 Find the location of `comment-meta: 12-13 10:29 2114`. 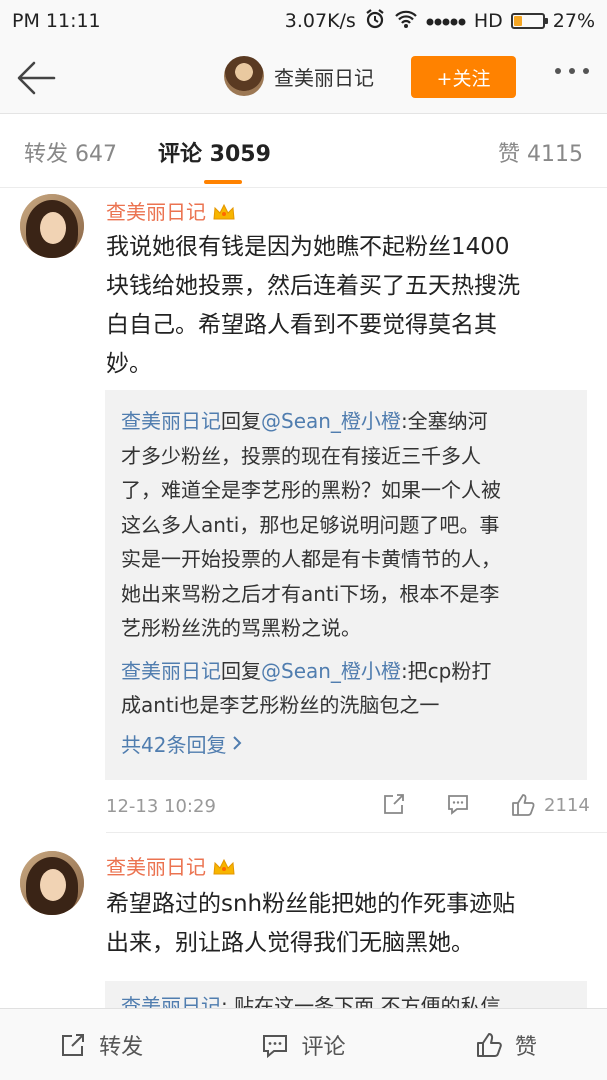

comment-meta: 12-13 10:29 2114 is located at coordinates (349, 807).